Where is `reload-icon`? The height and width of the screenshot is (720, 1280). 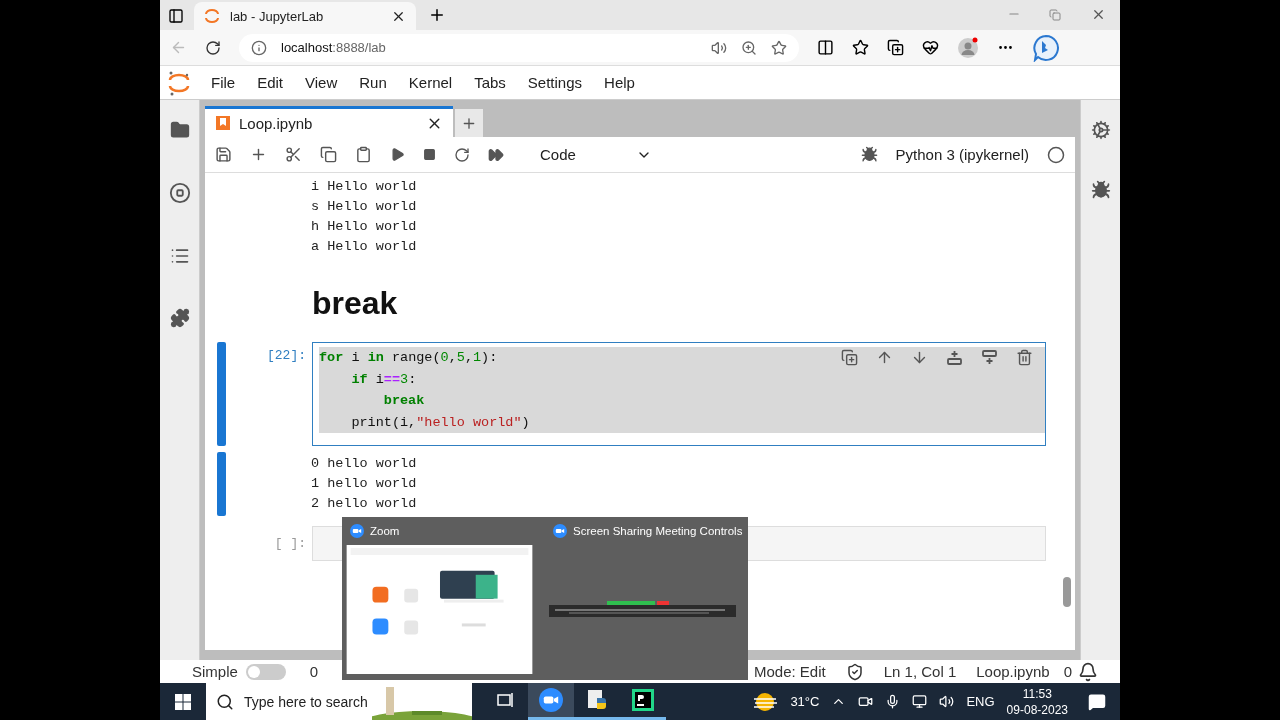
reload-icon is located at coordinates (213, 47).